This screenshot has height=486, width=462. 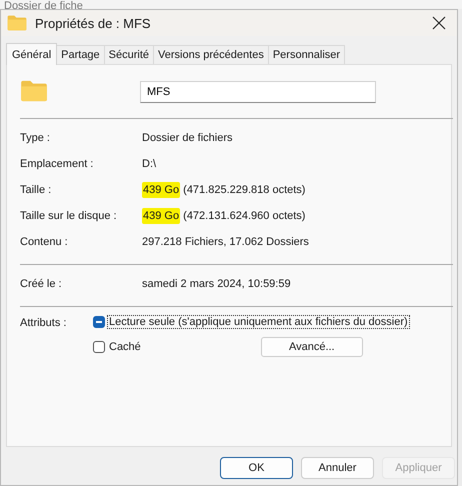 What do you see at coordinates (307, 54) in the screenshot?
I see `tab: Personnaliser` at bounding box center [307, 54].